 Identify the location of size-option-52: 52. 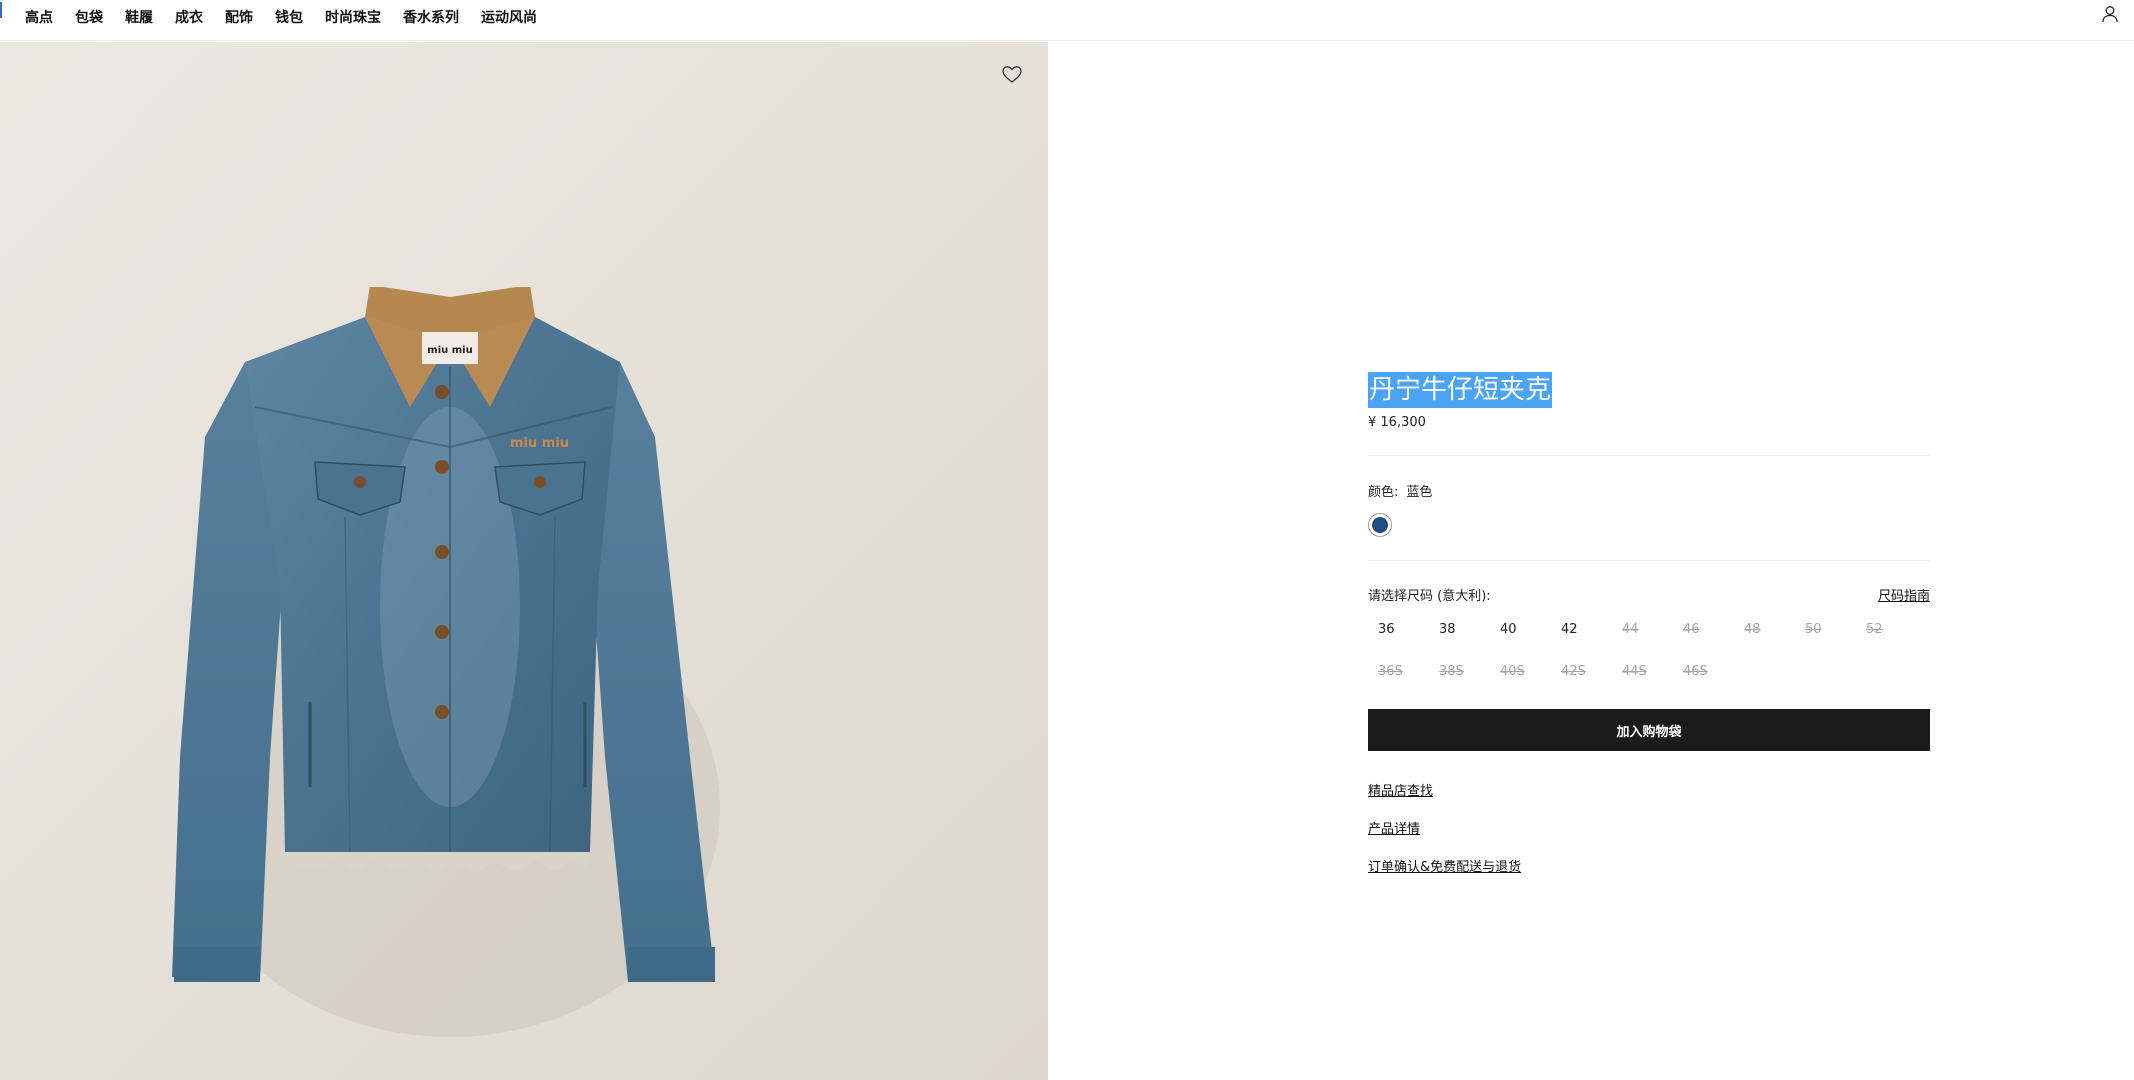
(1874, 629).